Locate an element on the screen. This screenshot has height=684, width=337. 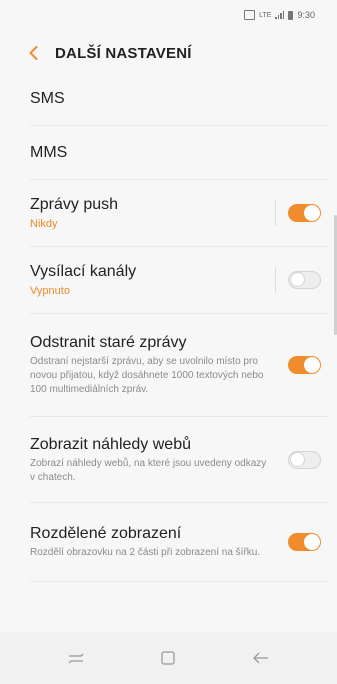
recent-apps-button is located at coordinates (76, 658).